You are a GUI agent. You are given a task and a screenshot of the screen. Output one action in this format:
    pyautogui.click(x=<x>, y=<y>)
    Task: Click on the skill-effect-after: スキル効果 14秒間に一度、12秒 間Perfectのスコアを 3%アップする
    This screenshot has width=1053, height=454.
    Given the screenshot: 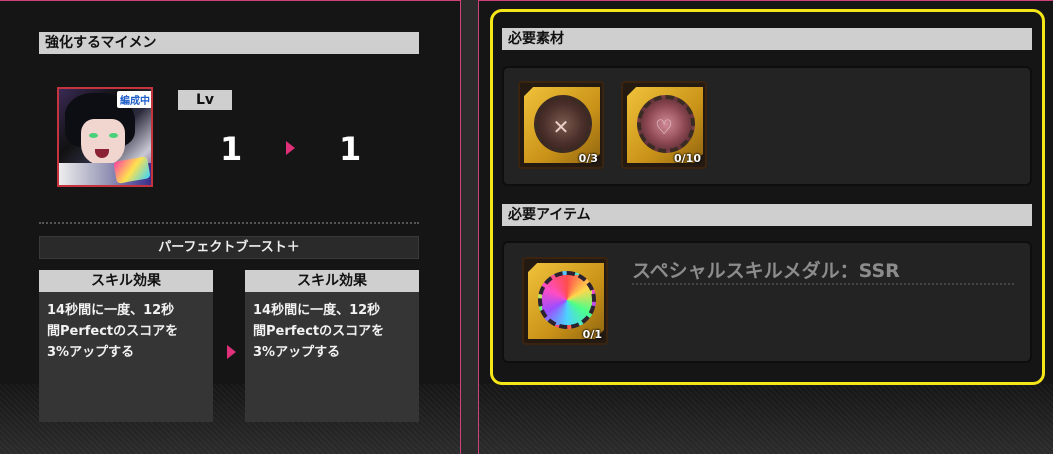 What is the action you would take?
    pyautogui.click(x=332, y=346)
    